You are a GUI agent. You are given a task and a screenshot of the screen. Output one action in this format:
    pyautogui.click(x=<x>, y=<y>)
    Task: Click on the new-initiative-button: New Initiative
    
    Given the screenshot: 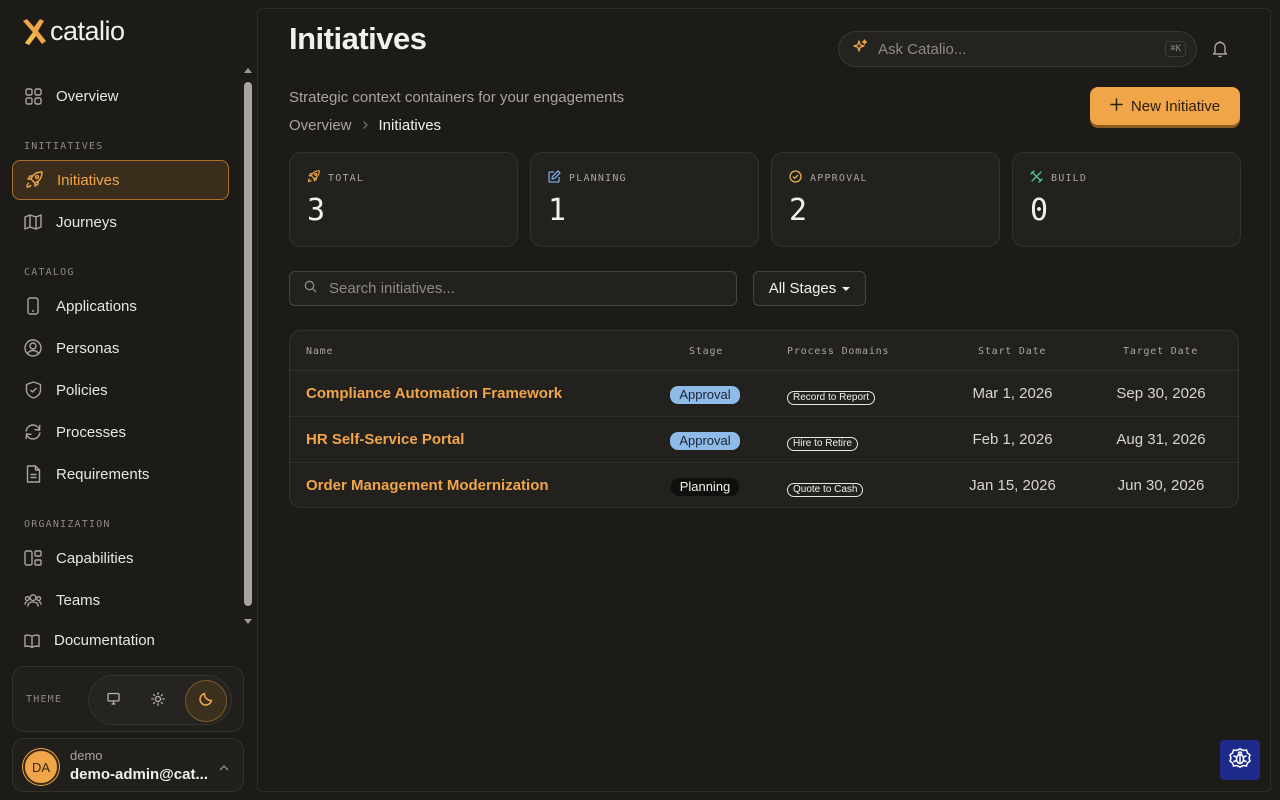 What is the action you would take?
    pyautogui.click(x=1165, y=106)
    